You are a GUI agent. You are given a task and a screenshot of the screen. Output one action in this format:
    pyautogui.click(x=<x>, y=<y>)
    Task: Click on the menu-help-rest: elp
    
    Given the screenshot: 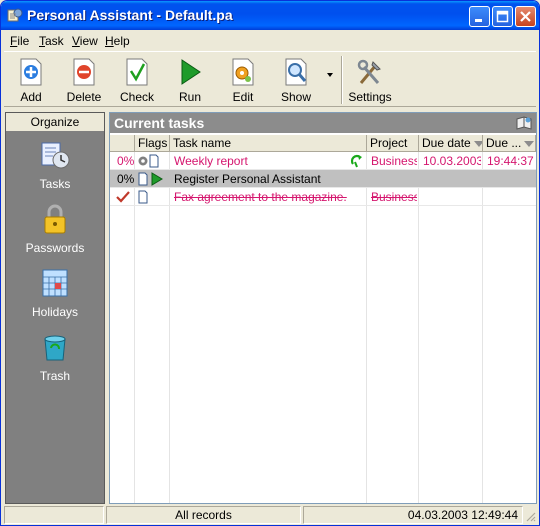 What is the action you would take?
    pyautogui.click(x=121, y=41)
    